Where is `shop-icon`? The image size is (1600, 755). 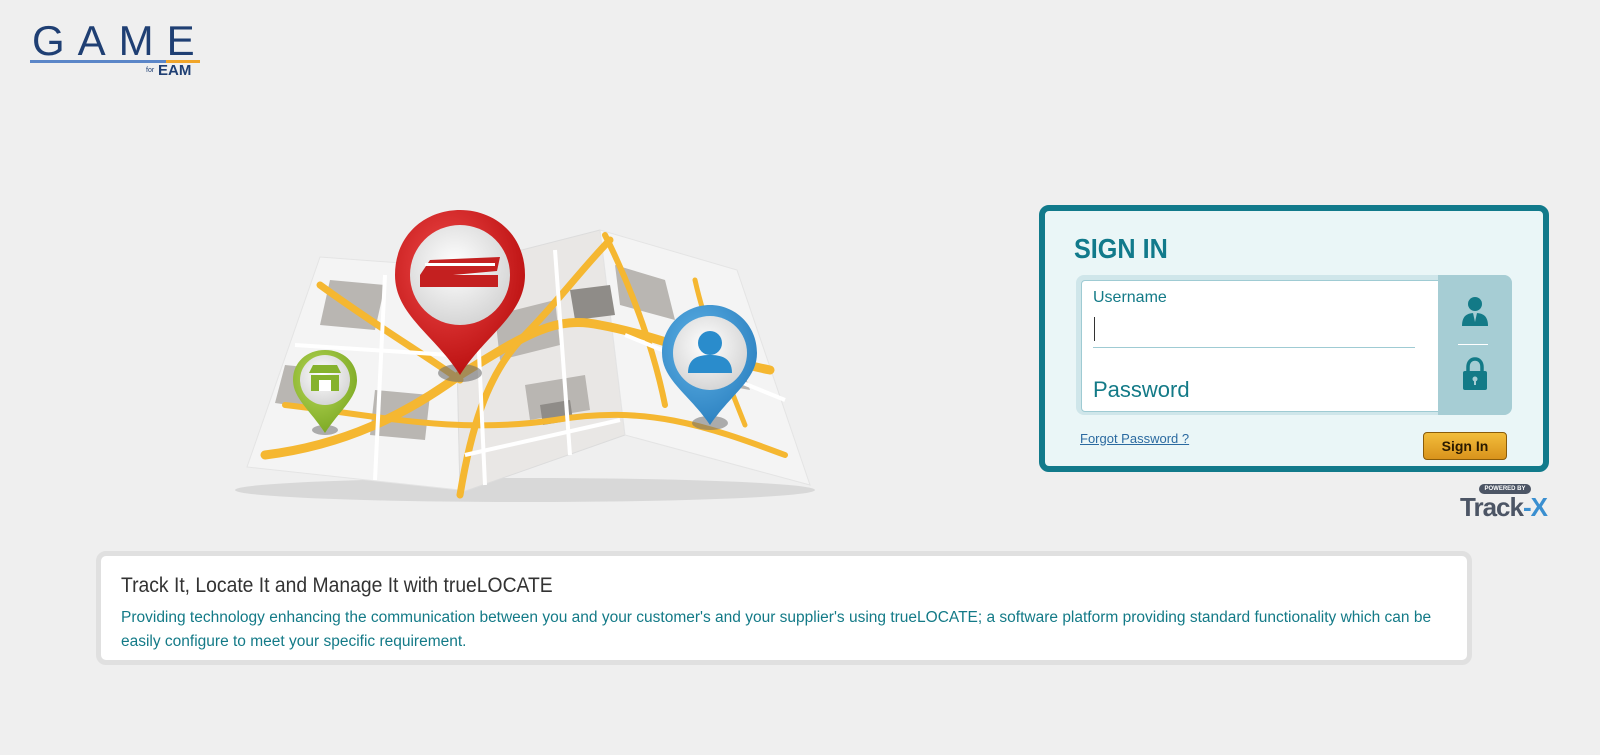 shop-icon is located at coordinates (325, 378).